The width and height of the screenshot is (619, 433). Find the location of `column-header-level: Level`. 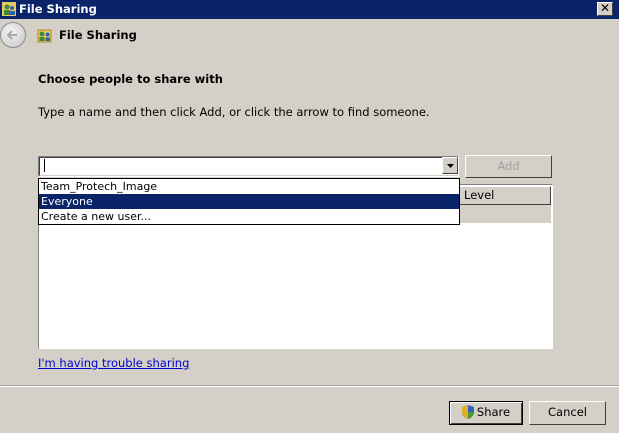

column-header-level: Level is located at coordinates (505, 195).